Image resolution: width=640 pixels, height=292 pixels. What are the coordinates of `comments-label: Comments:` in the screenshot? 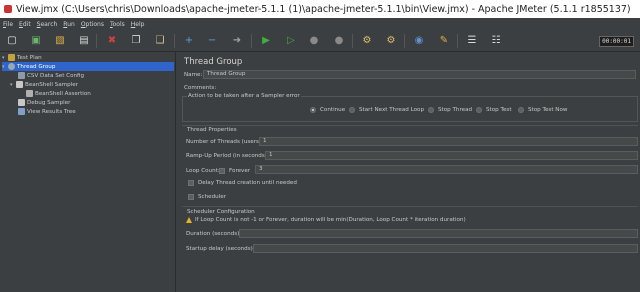 It's located at (200, 88).